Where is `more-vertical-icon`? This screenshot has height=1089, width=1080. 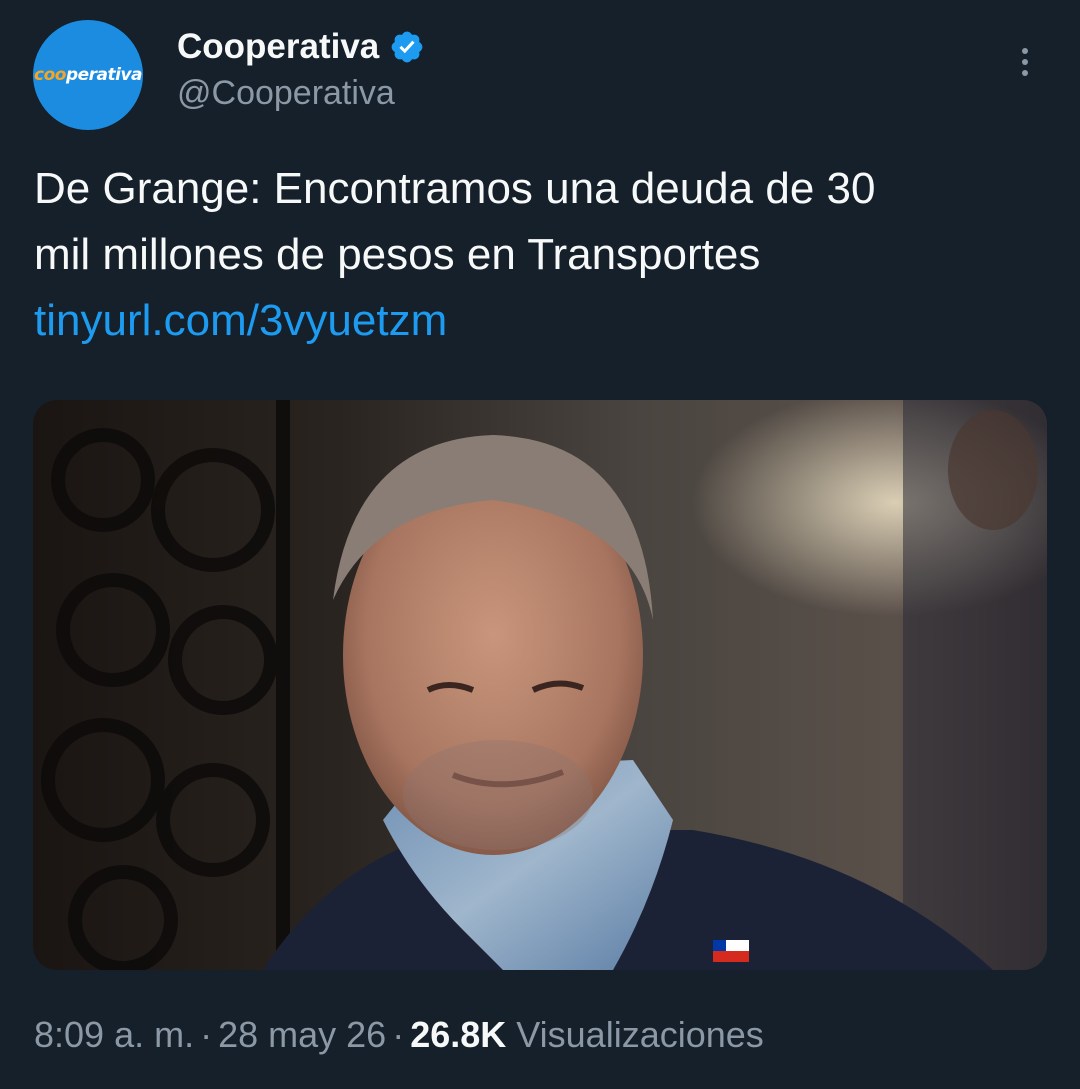 more-vertical-icon is located at coordinates (1025, 62).